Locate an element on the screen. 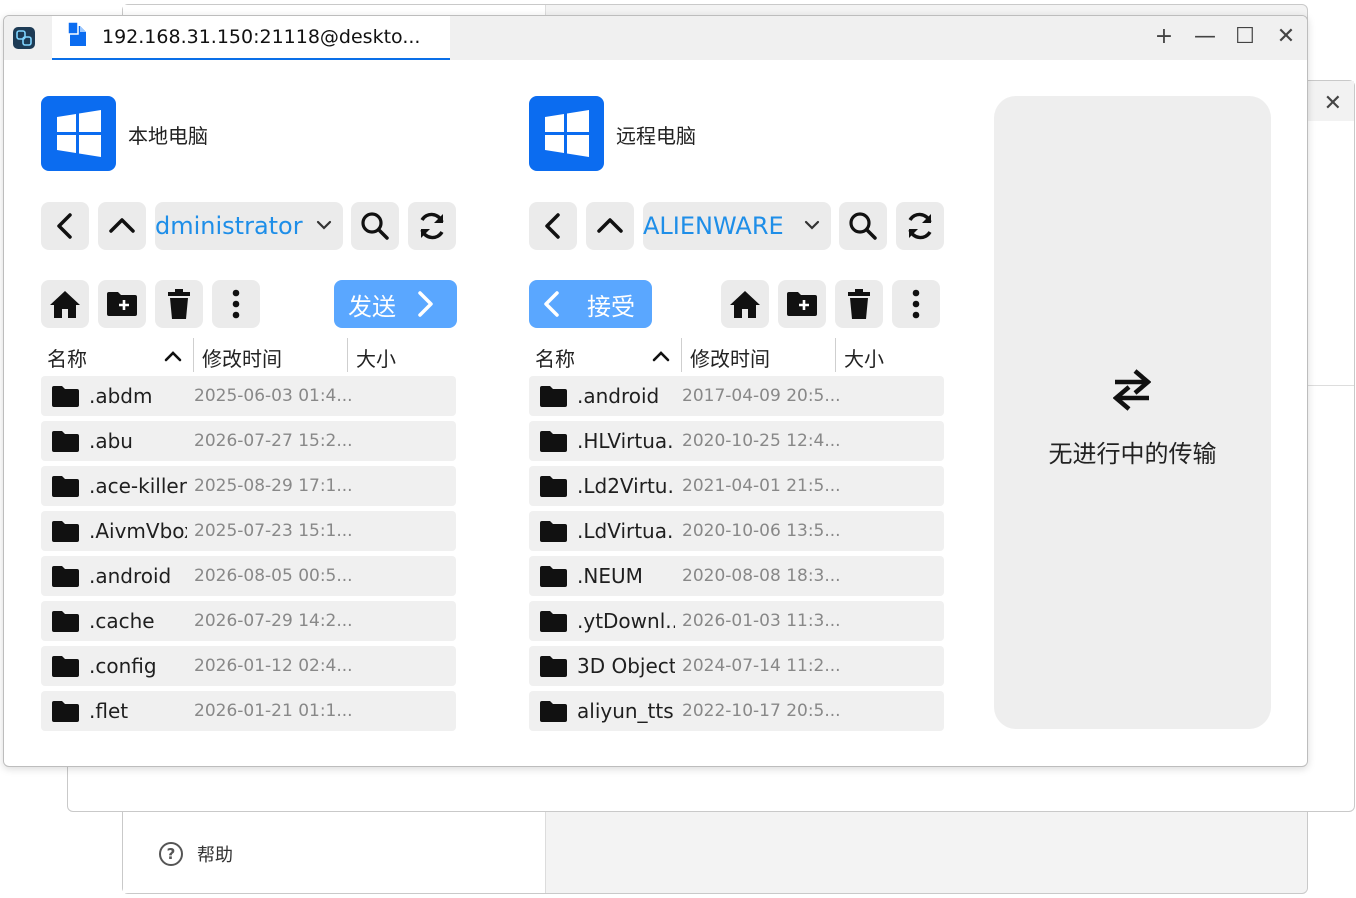 The image size is (1356, 898). local-header-modified: 修改时间 is located at coordinates (242, 357).